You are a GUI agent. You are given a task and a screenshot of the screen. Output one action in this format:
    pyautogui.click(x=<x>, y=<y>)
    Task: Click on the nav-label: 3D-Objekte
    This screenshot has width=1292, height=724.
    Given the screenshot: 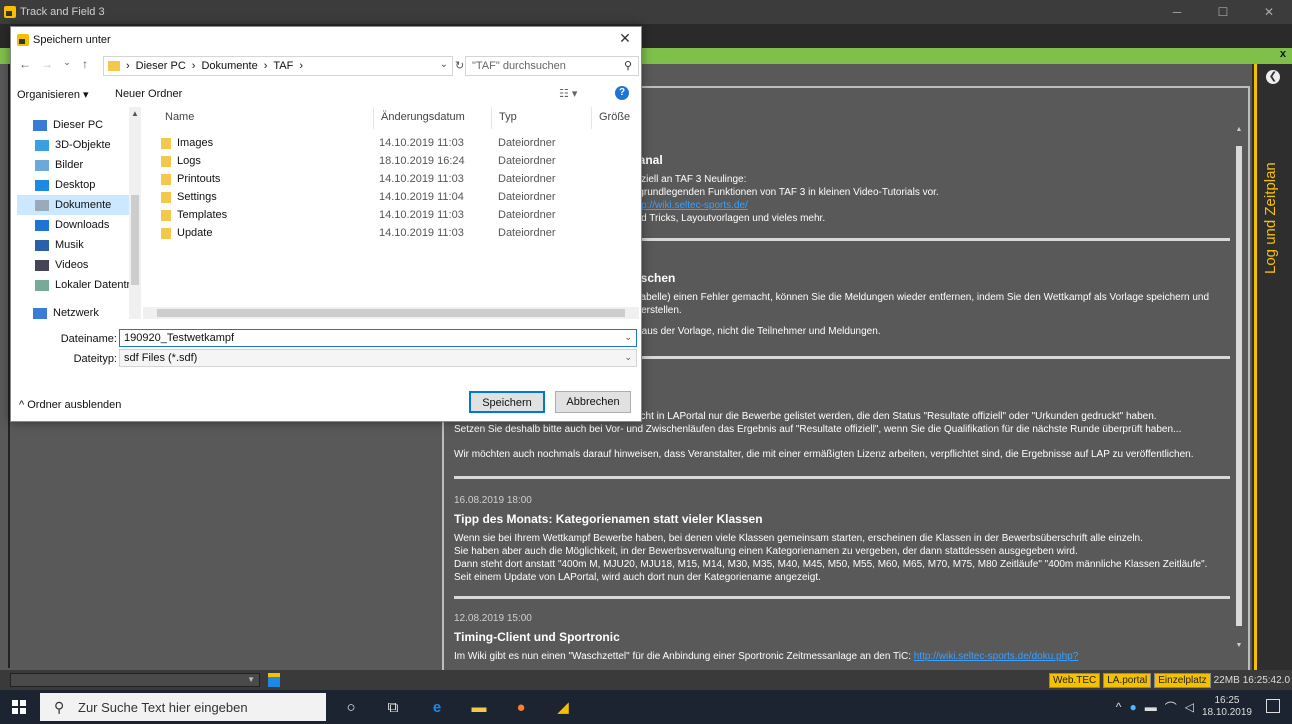 What is the action you would take?
    pyautogui.click(x=83, y=145)
    